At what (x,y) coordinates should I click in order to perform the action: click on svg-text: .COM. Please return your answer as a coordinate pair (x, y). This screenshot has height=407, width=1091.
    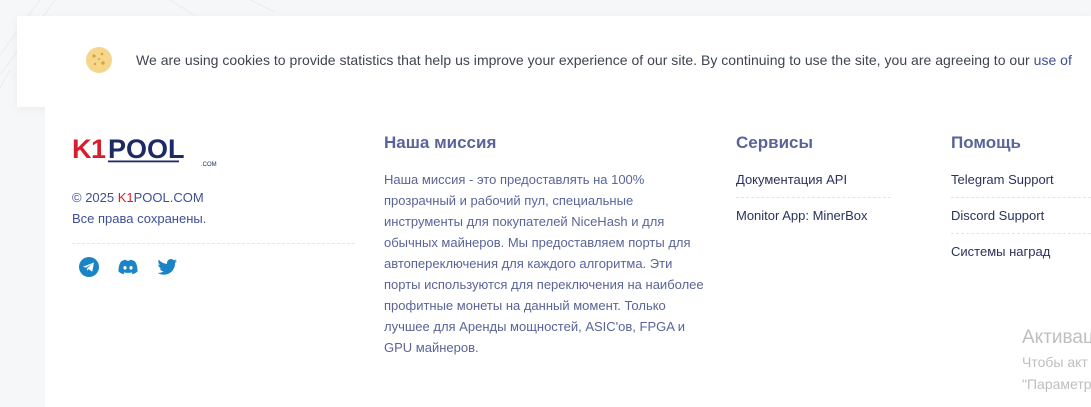
    Looking at the image, I should click on (209, 165).